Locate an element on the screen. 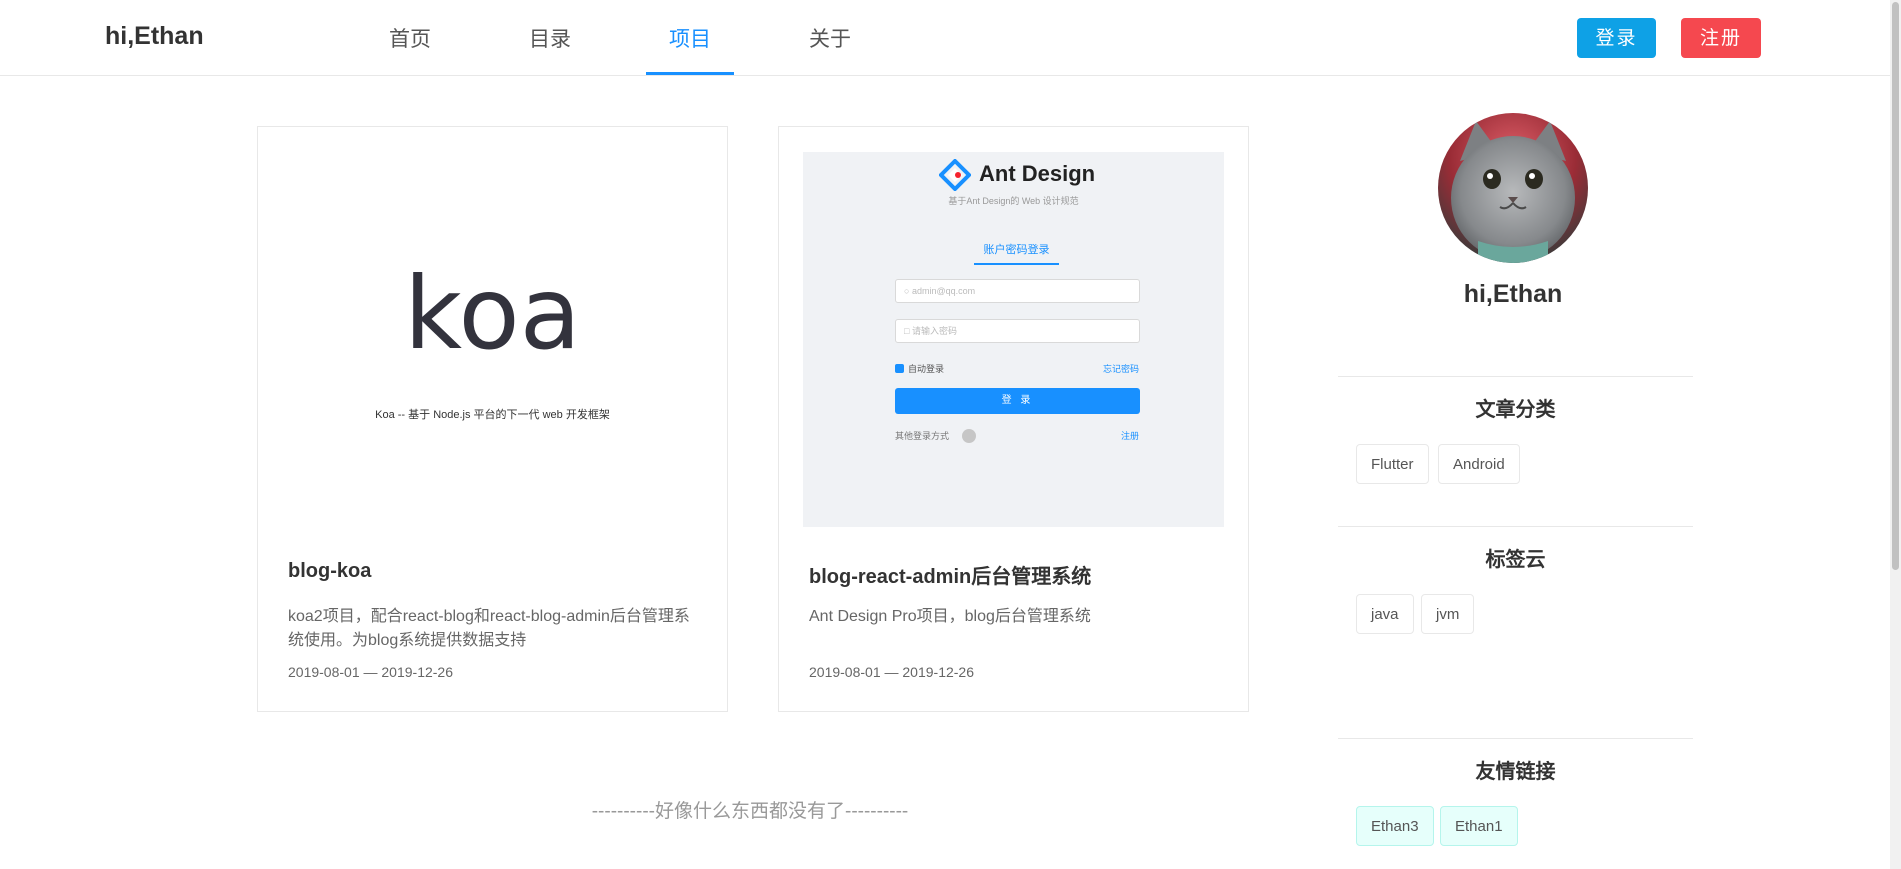  vertical-scrollbar is located at coordinates (1895, 434).